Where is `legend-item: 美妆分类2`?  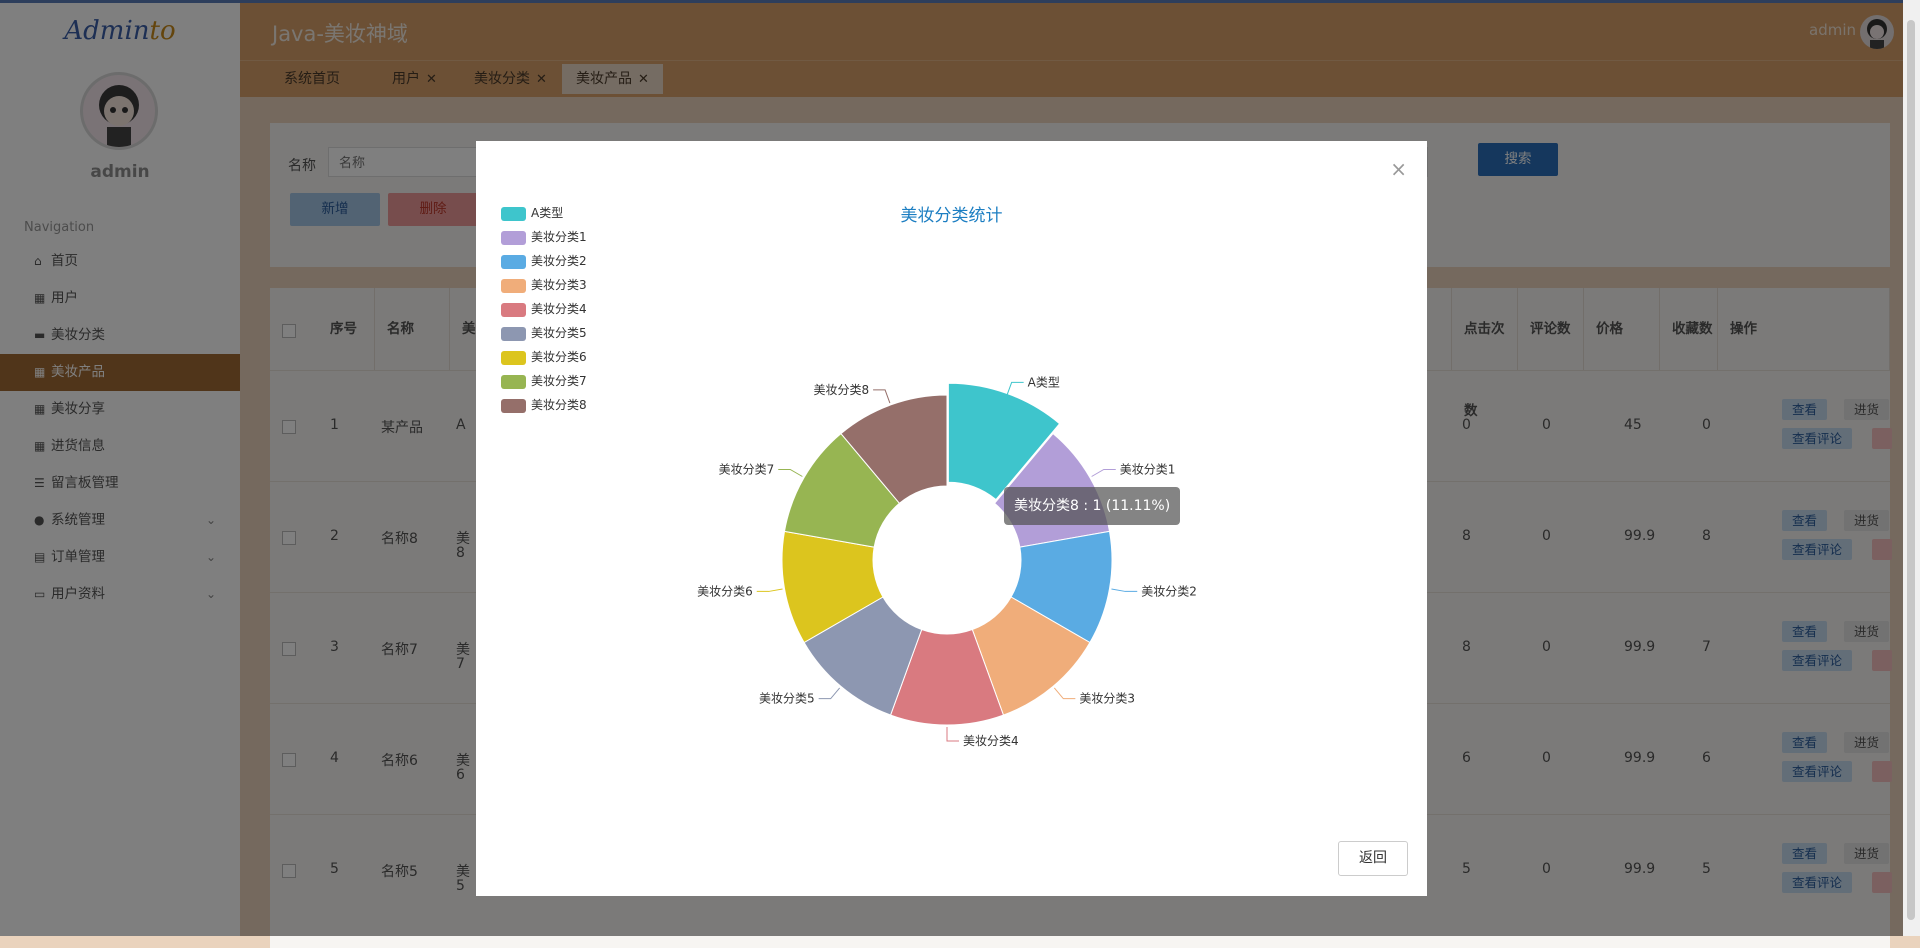 legend-item: 美妆分类2 is located at coordinates (544, 265).